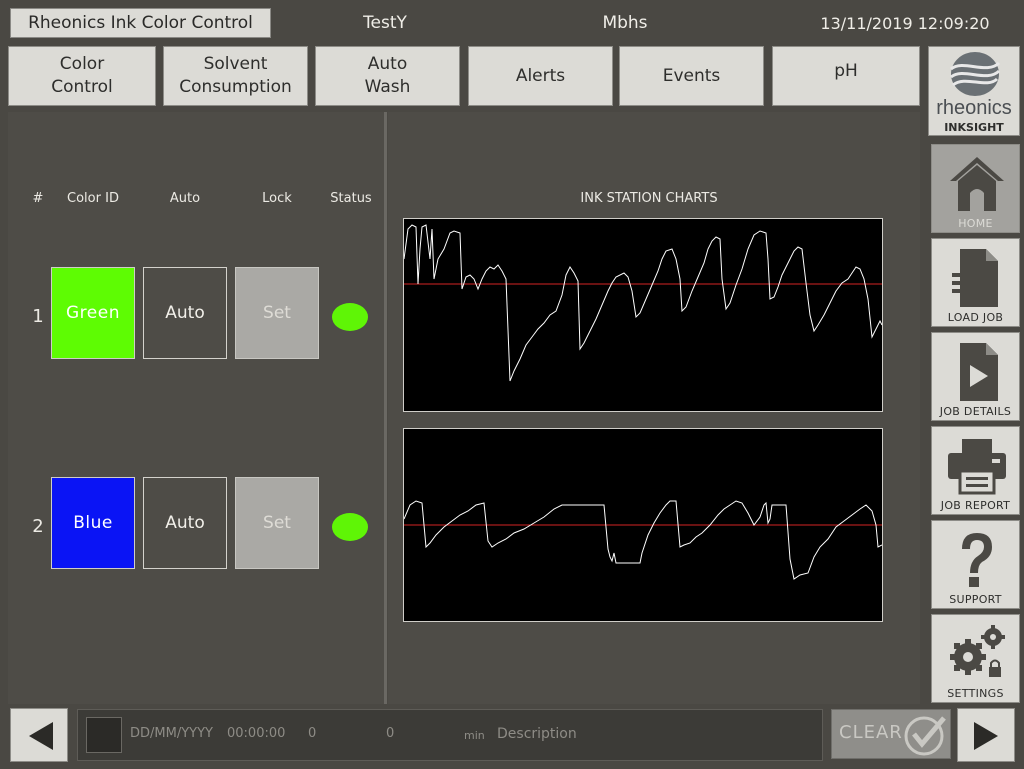 The height and width of the screenshot is (769, 1024). I want to click on chart-1-plot, so click(643, 303).